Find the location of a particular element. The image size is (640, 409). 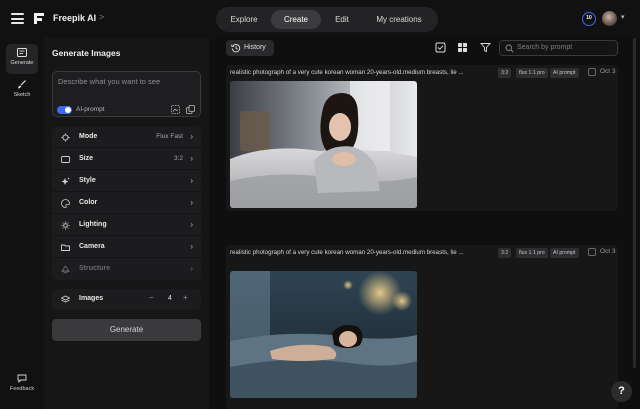

freepik-logo-icon is located at coordinates (39, 18).